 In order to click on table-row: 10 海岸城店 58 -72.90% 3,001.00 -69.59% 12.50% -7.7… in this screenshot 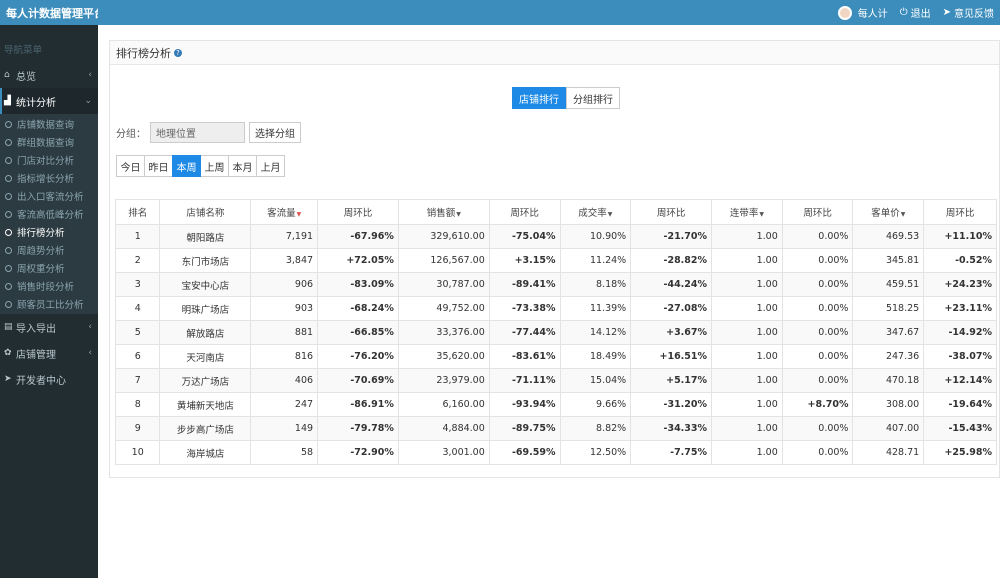, I will do `click(555, 452)`.